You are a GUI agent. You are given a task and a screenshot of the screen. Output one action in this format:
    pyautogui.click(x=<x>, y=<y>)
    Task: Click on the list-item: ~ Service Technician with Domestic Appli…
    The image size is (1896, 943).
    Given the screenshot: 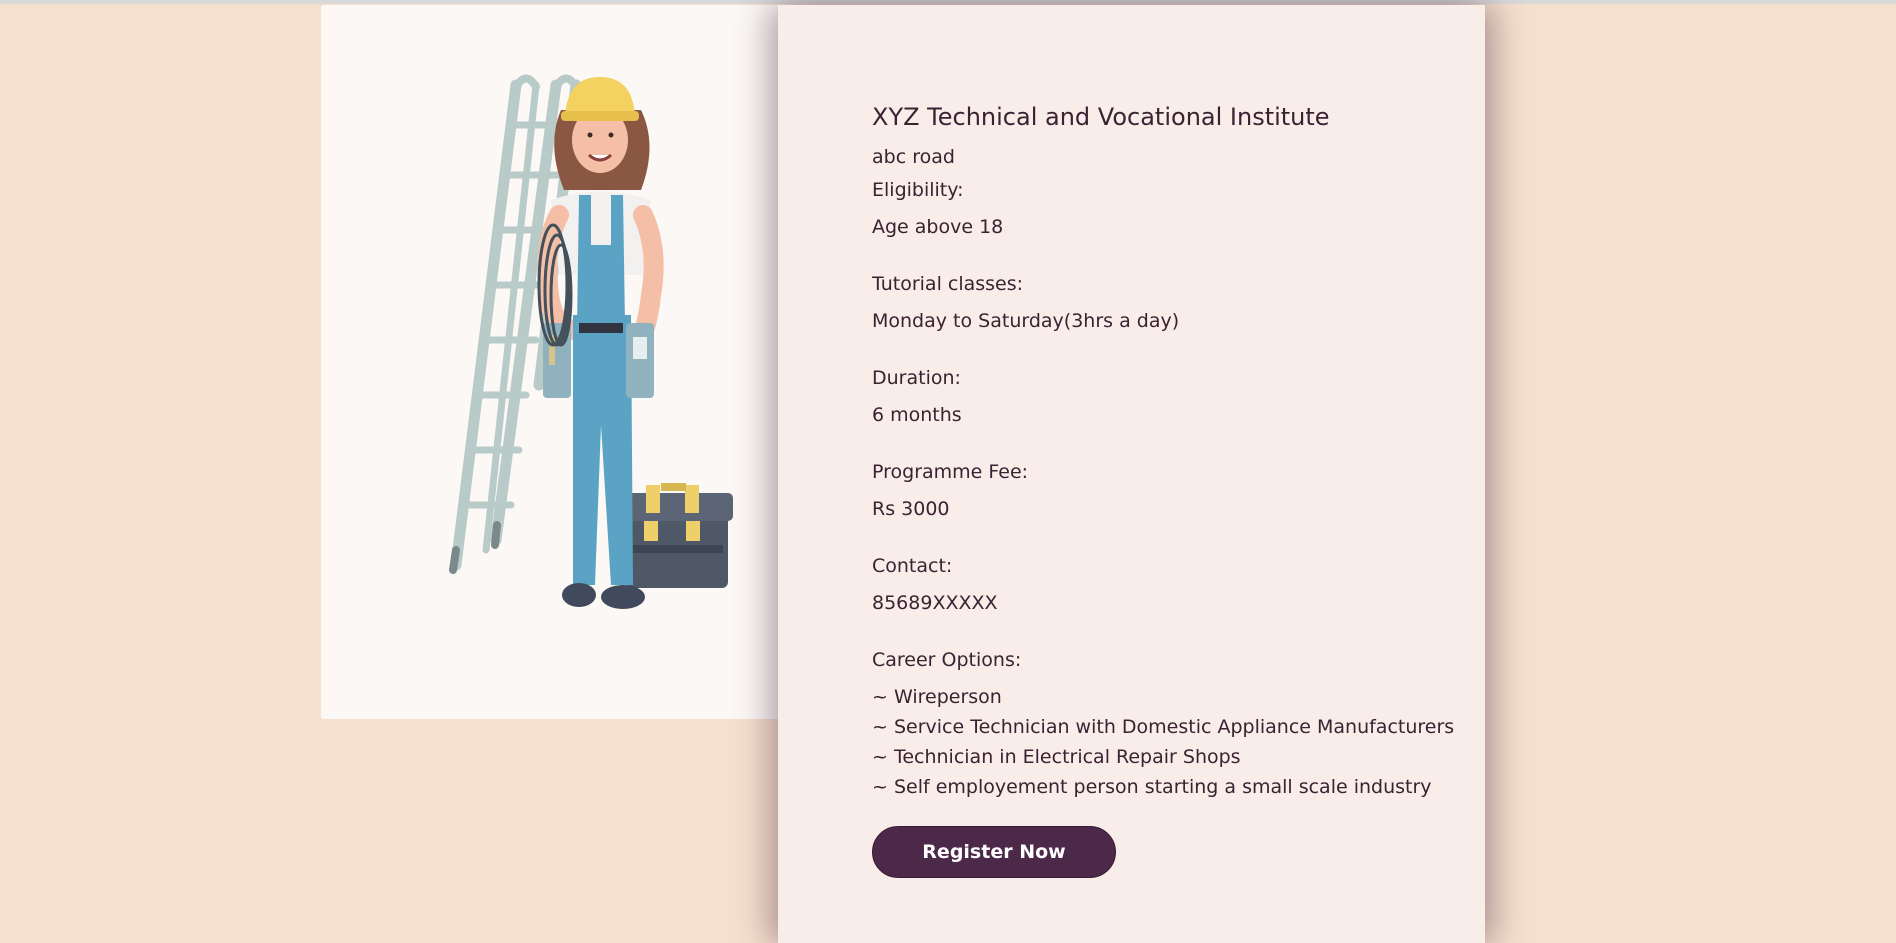 What is the action you would take?
    pyautogui.click(x=1163, y=727)
    